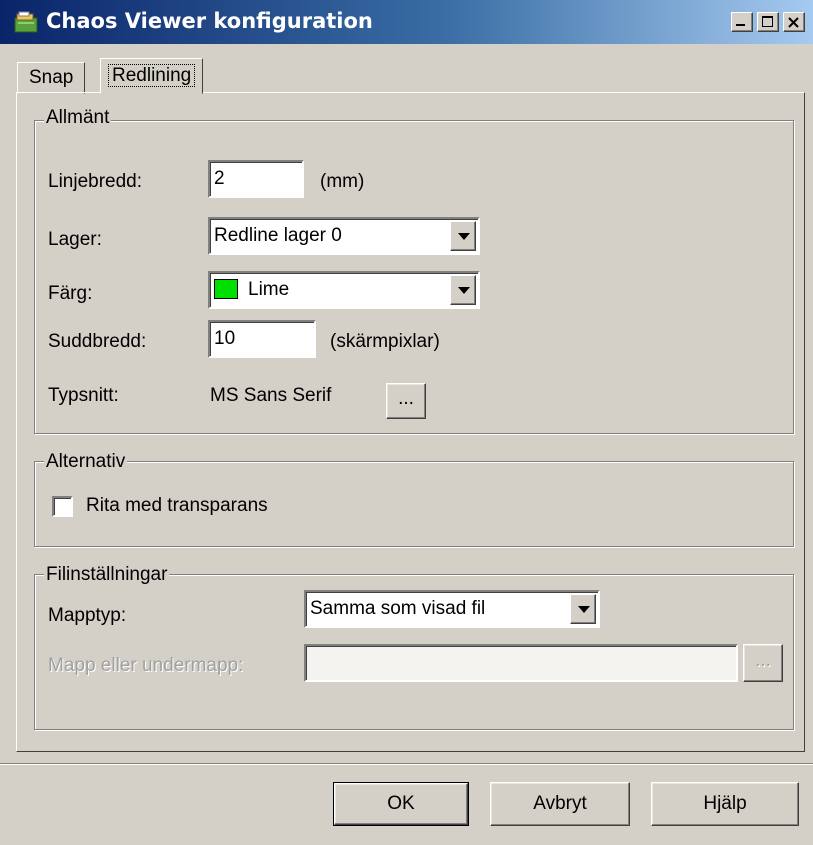 This screenshot has width=813, height=845. What do you see at coordinates (269, 289) in the screenshot?
I see `color-select-value: Lime` at bounding box center [269, 289].